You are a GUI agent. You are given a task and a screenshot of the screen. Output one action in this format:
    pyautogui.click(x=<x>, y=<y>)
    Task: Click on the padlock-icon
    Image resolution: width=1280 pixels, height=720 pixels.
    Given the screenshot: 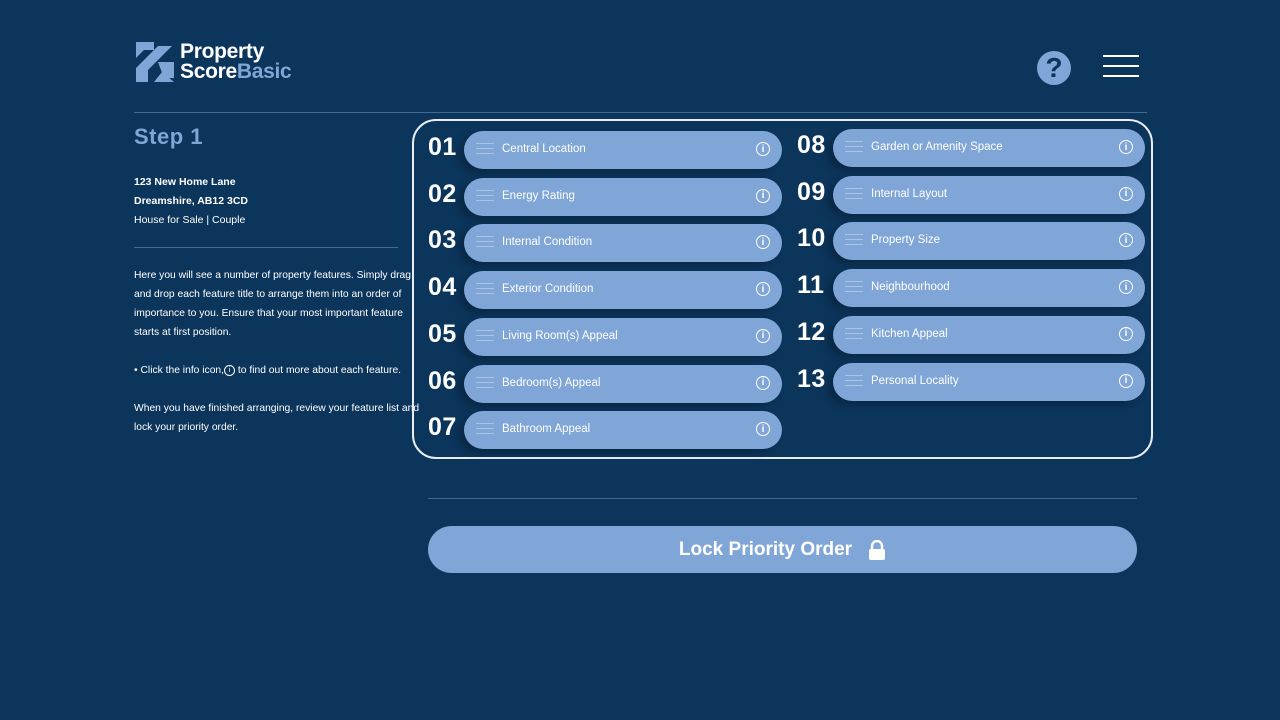 What is the action you would take?
    pyautogui.click(x=877, y=549)
    